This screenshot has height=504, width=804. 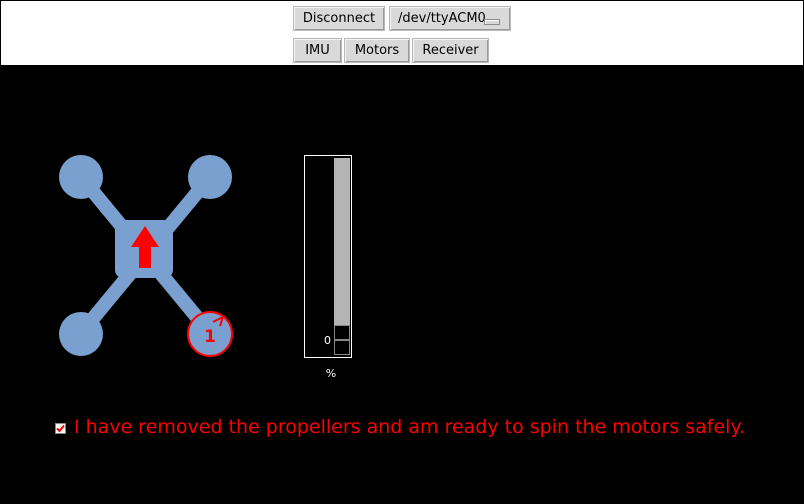 What do you see at coordinates (342, 347) in the screenshot?
I see `gauge-handle-bottom` at bounding box center [342, 347].